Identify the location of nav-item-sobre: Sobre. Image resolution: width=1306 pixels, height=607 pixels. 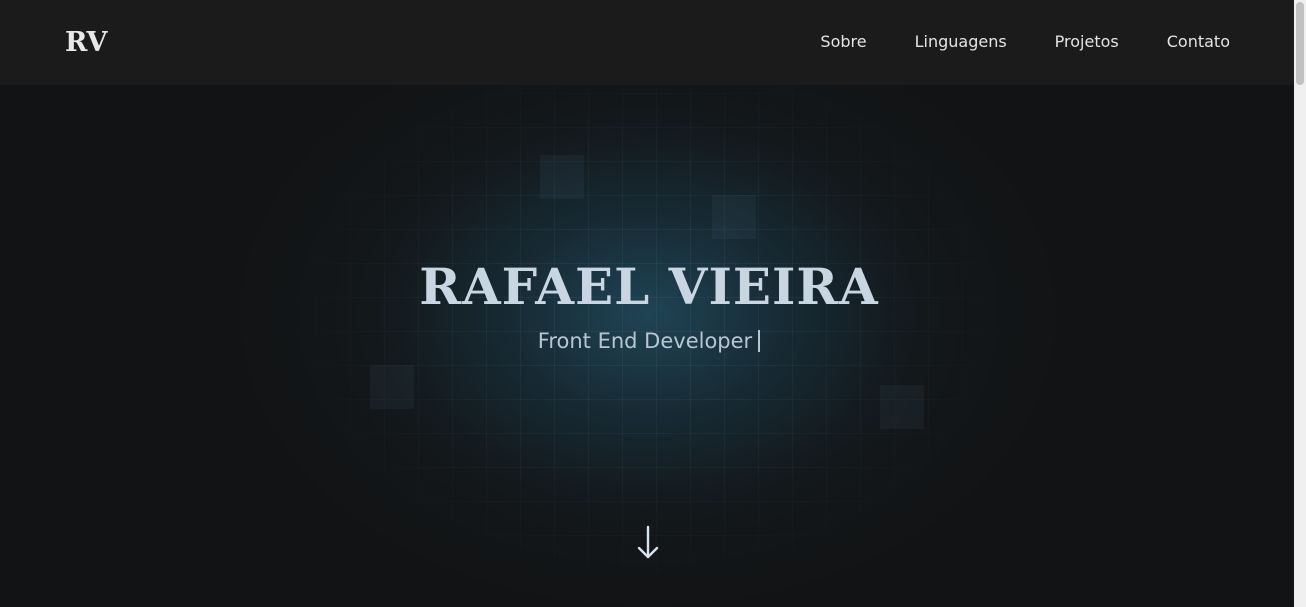
(843, 42).